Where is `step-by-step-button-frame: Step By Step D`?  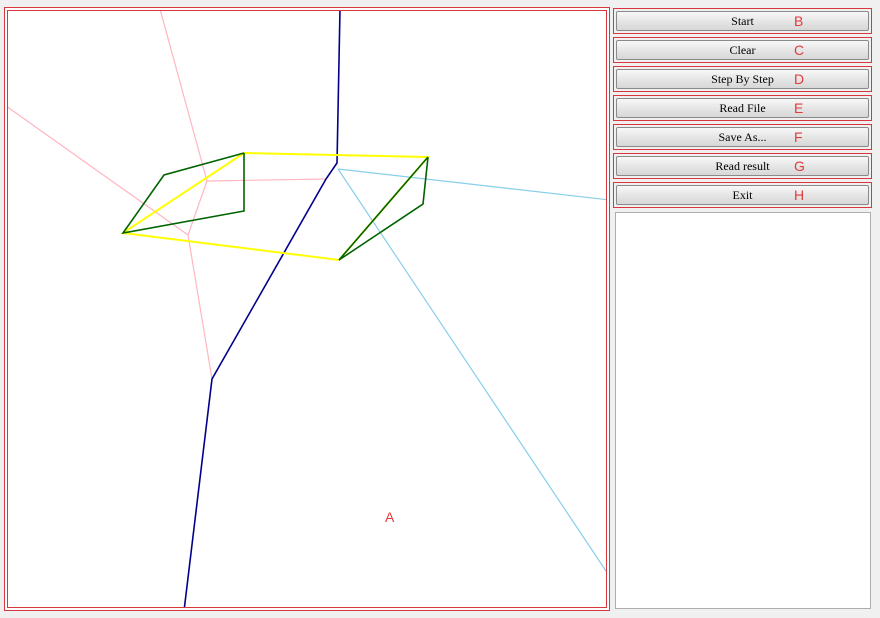 step-by-step-button-frame: Step By Step D is located at coordinates (742, 79).